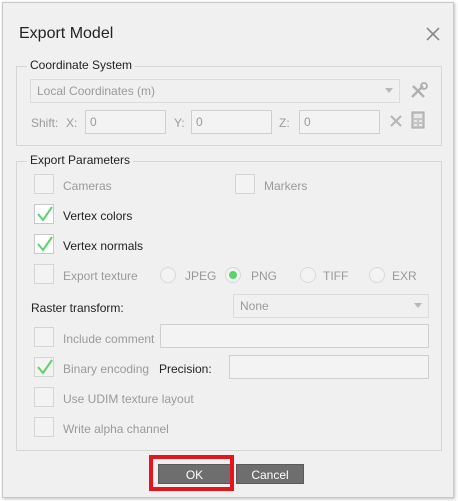 The width and height of the screenshot is (458, 501). I want to click on shift-label: Shift:, so click(45, 123).